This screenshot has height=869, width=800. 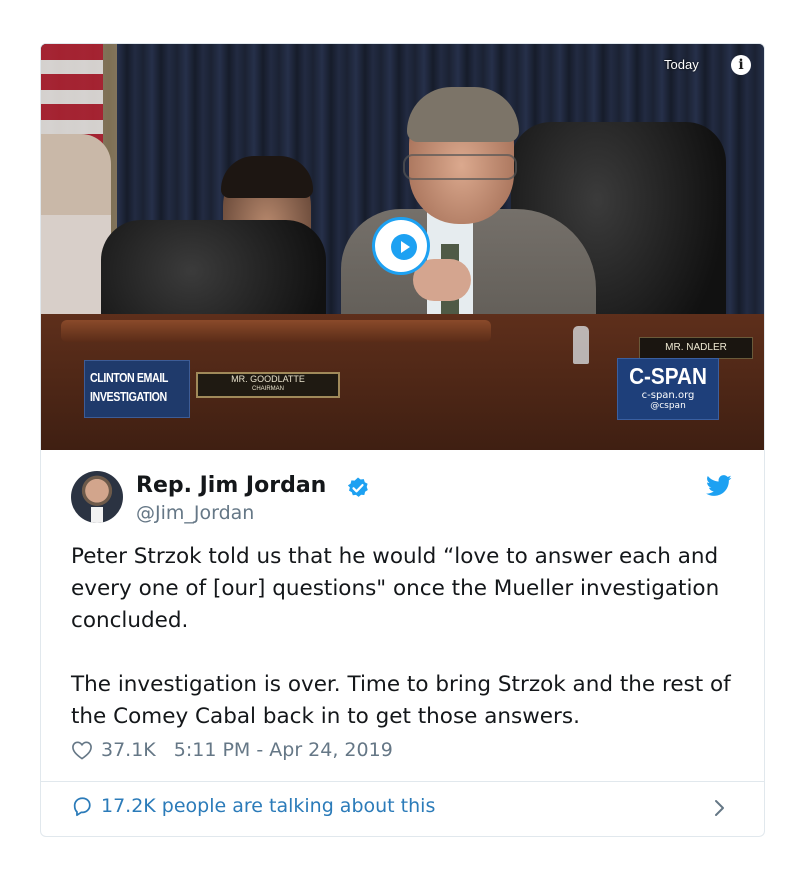 What do you see at coordinates (129, 377) in the screenshot?
I see `lower-third-line1: CLINTON EMAIL` at bounding box center [129, 377].